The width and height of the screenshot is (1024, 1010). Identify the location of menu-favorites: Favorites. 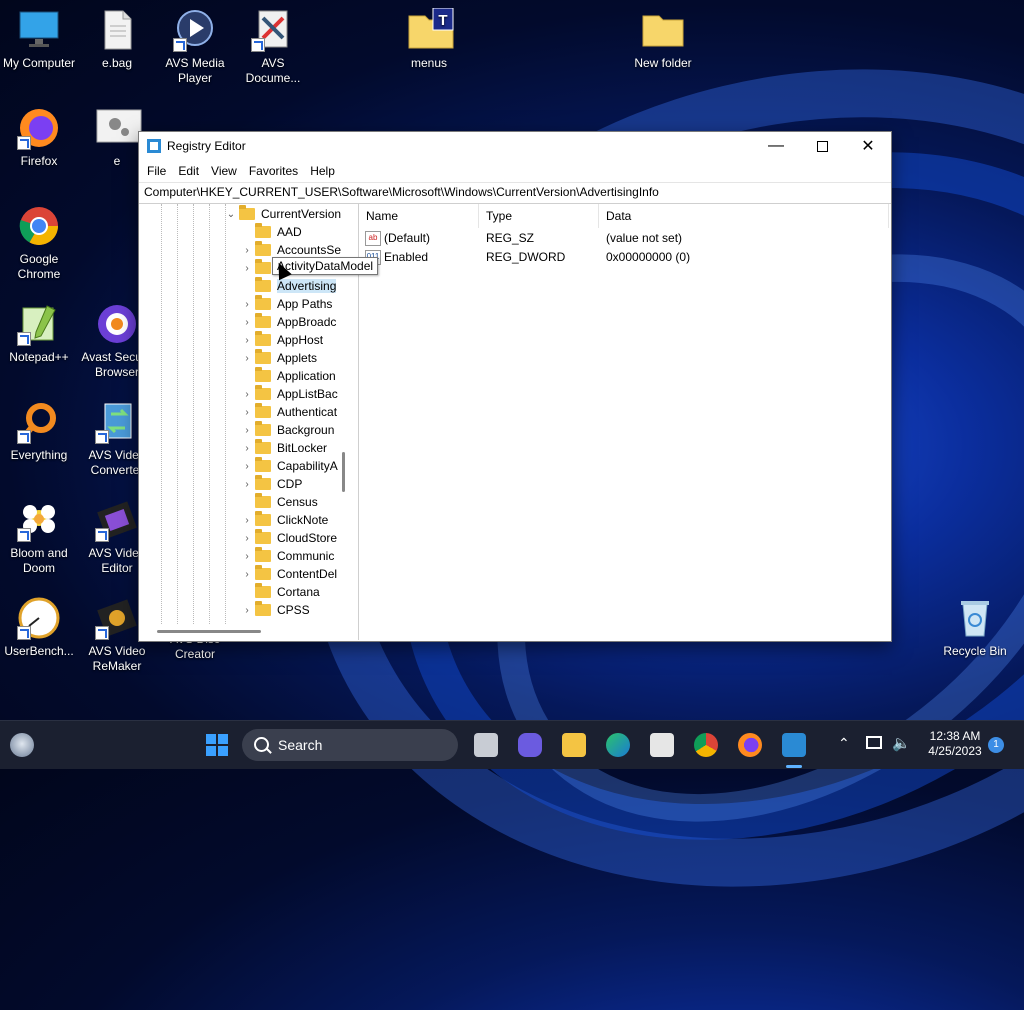
(273, 171).